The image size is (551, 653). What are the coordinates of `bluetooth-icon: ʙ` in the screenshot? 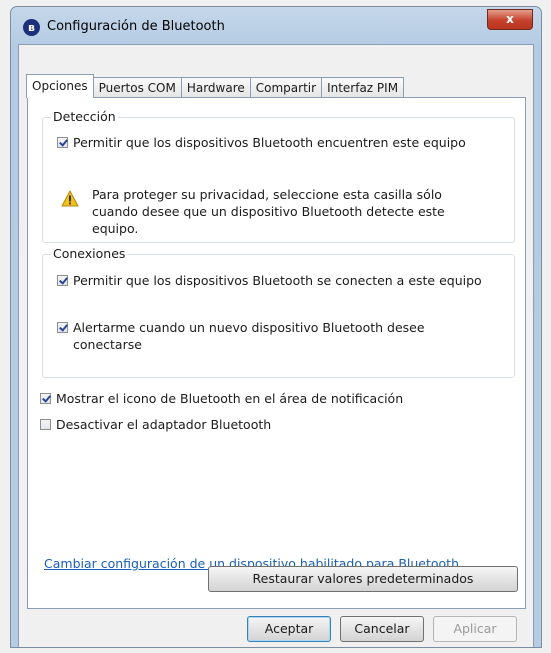 It's located at (31, 27).